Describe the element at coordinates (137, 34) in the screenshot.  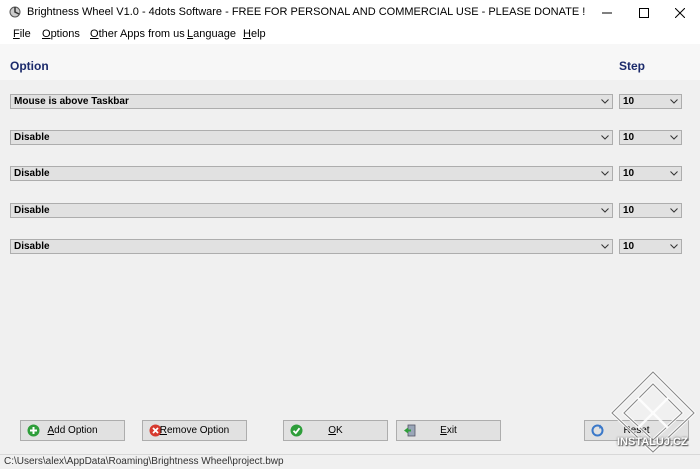
I see `menu-other-apps: Other Apps from us` at that location.